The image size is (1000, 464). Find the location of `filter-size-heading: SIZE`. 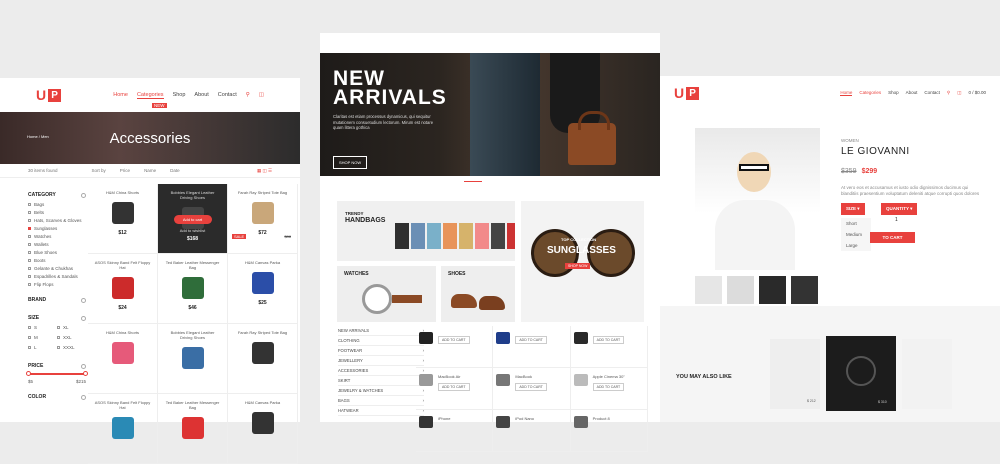

filter-size-heading: SIZE is located at coordinates (57, 318).